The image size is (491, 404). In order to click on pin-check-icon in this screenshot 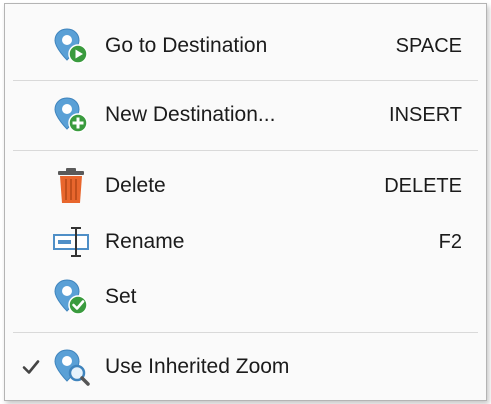, I will do `click(71, 297)`.